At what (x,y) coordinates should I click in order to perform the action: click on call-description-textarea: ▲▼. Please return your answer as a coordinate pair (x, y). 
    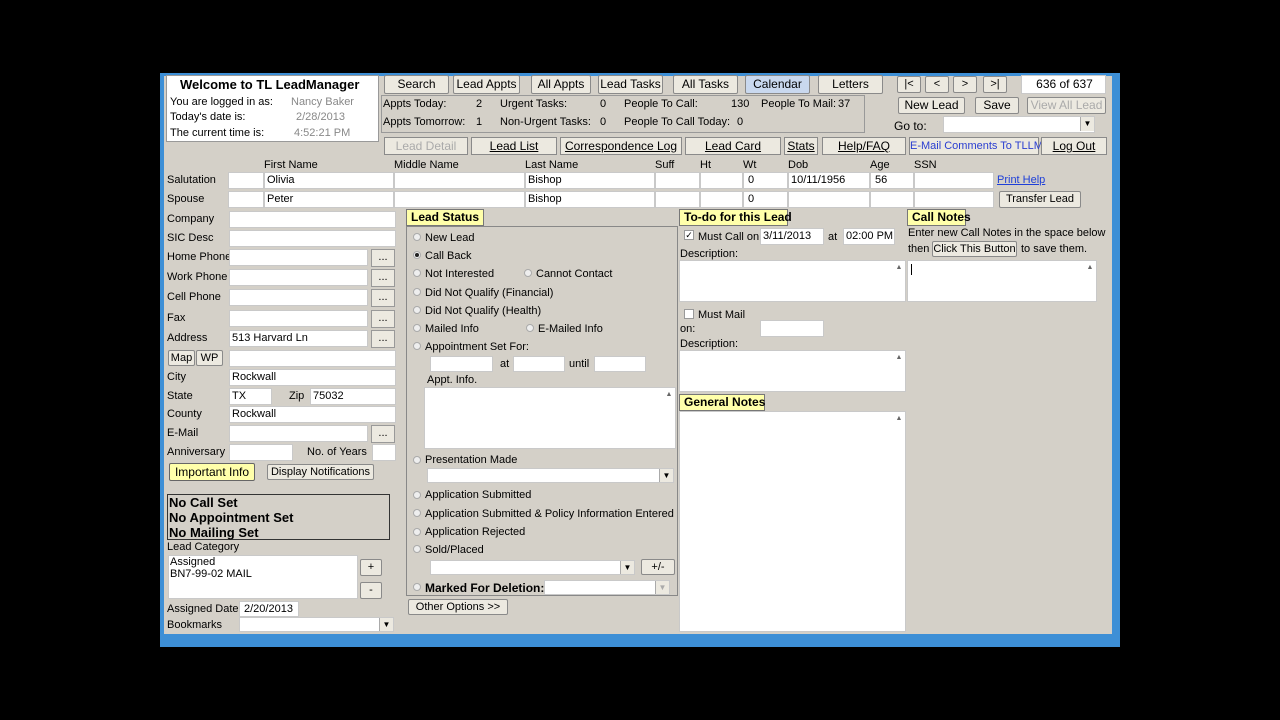
    Looking at the image, I should click on (792, 281).